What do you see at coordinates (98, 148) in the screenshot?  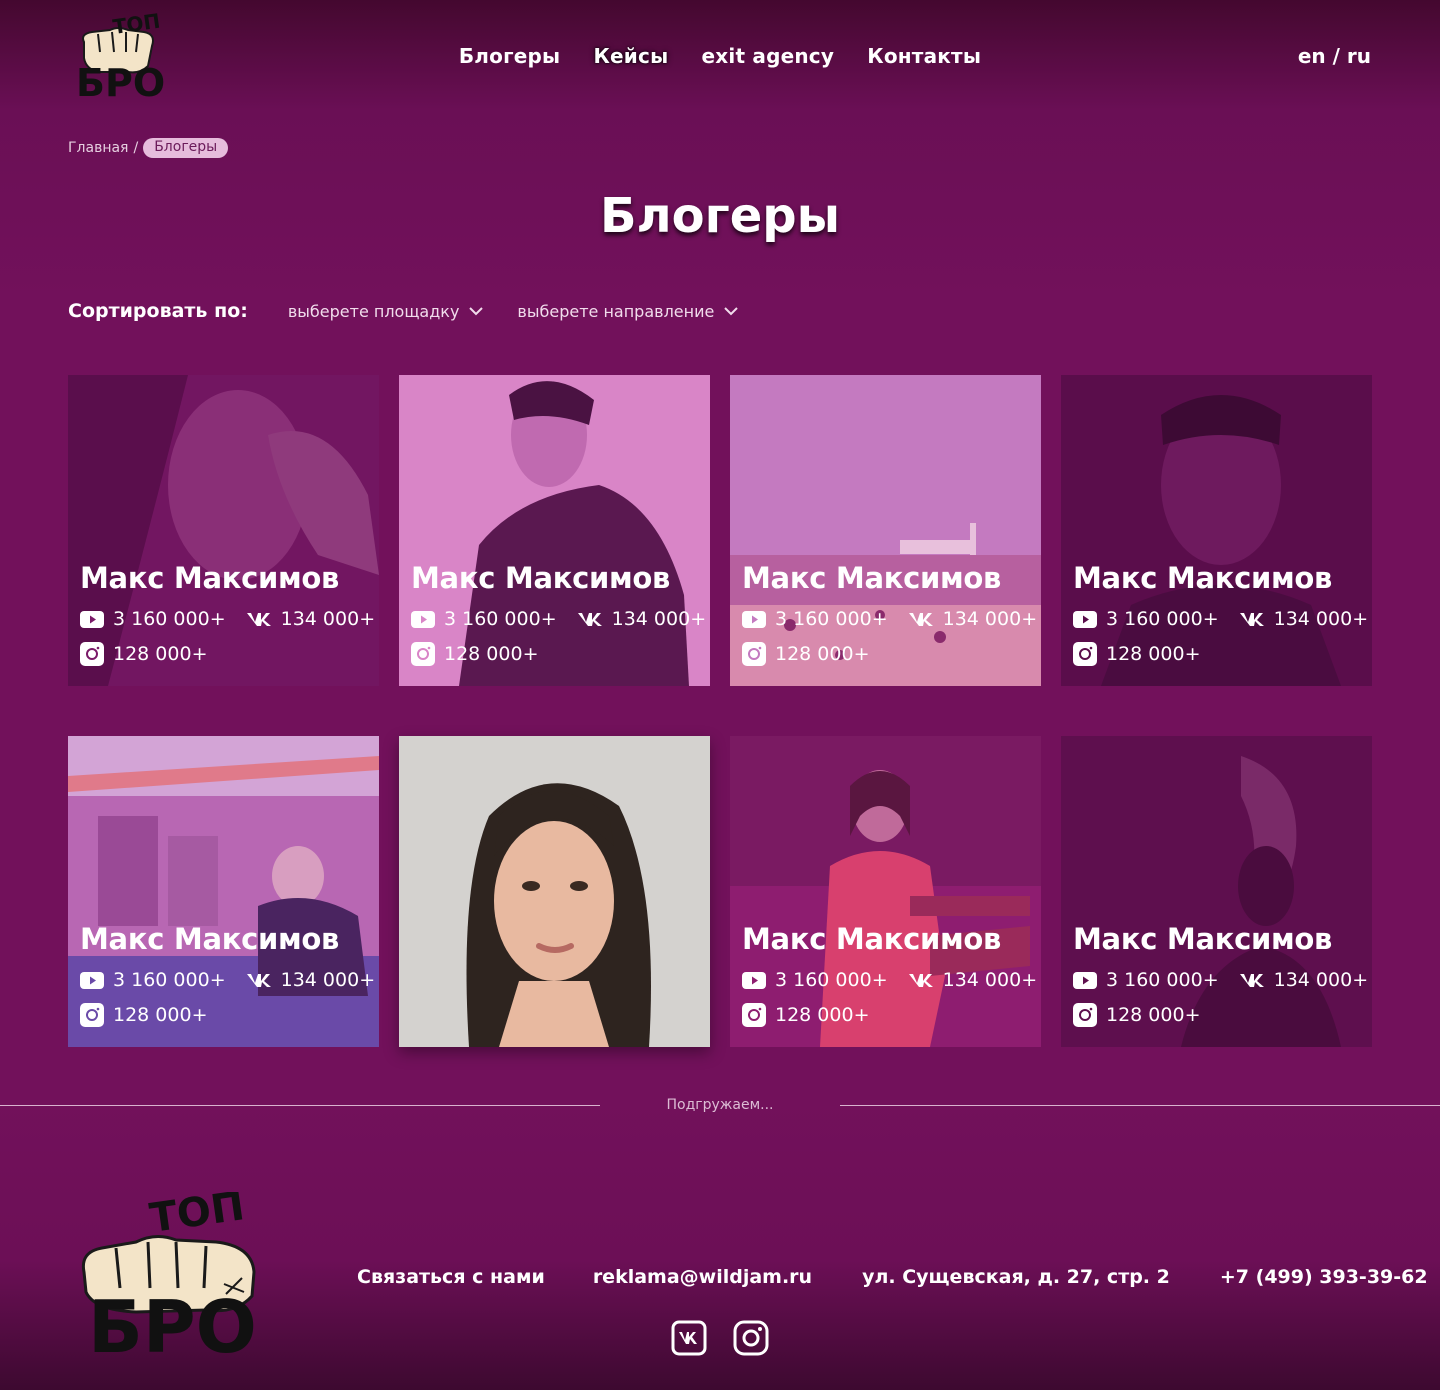 I see `breadcrumb-home: Главная` at bounding box center [98, 148].